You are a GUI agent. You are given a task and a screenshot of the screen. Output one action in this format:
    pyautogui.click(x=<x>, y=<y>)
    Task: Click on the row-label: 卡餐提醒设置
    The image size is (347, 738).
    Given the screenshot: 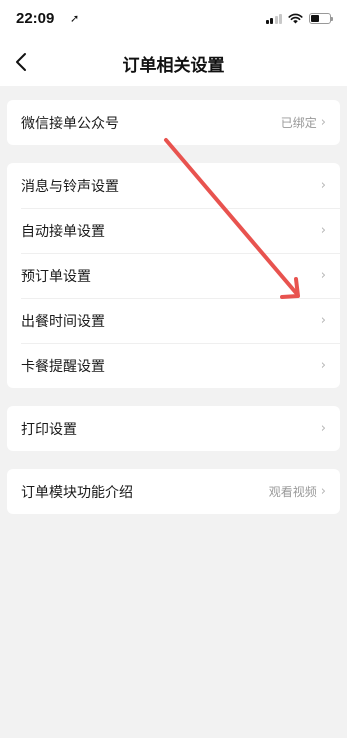 What is the action you would take?
    pyautogui.click(x=63, y=366)
    